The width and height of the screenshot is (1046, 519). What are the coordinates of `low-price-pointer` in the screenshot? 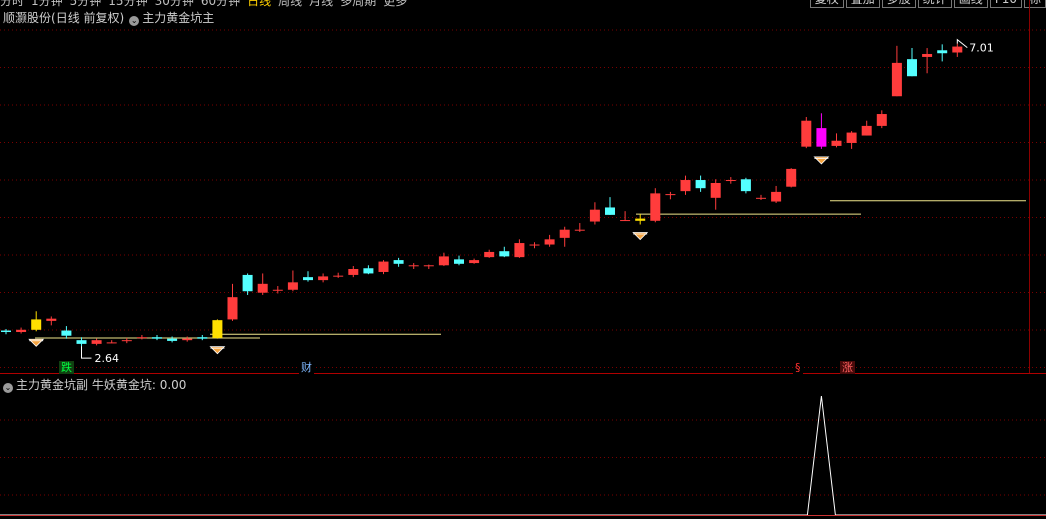 It's located at (86, 352).